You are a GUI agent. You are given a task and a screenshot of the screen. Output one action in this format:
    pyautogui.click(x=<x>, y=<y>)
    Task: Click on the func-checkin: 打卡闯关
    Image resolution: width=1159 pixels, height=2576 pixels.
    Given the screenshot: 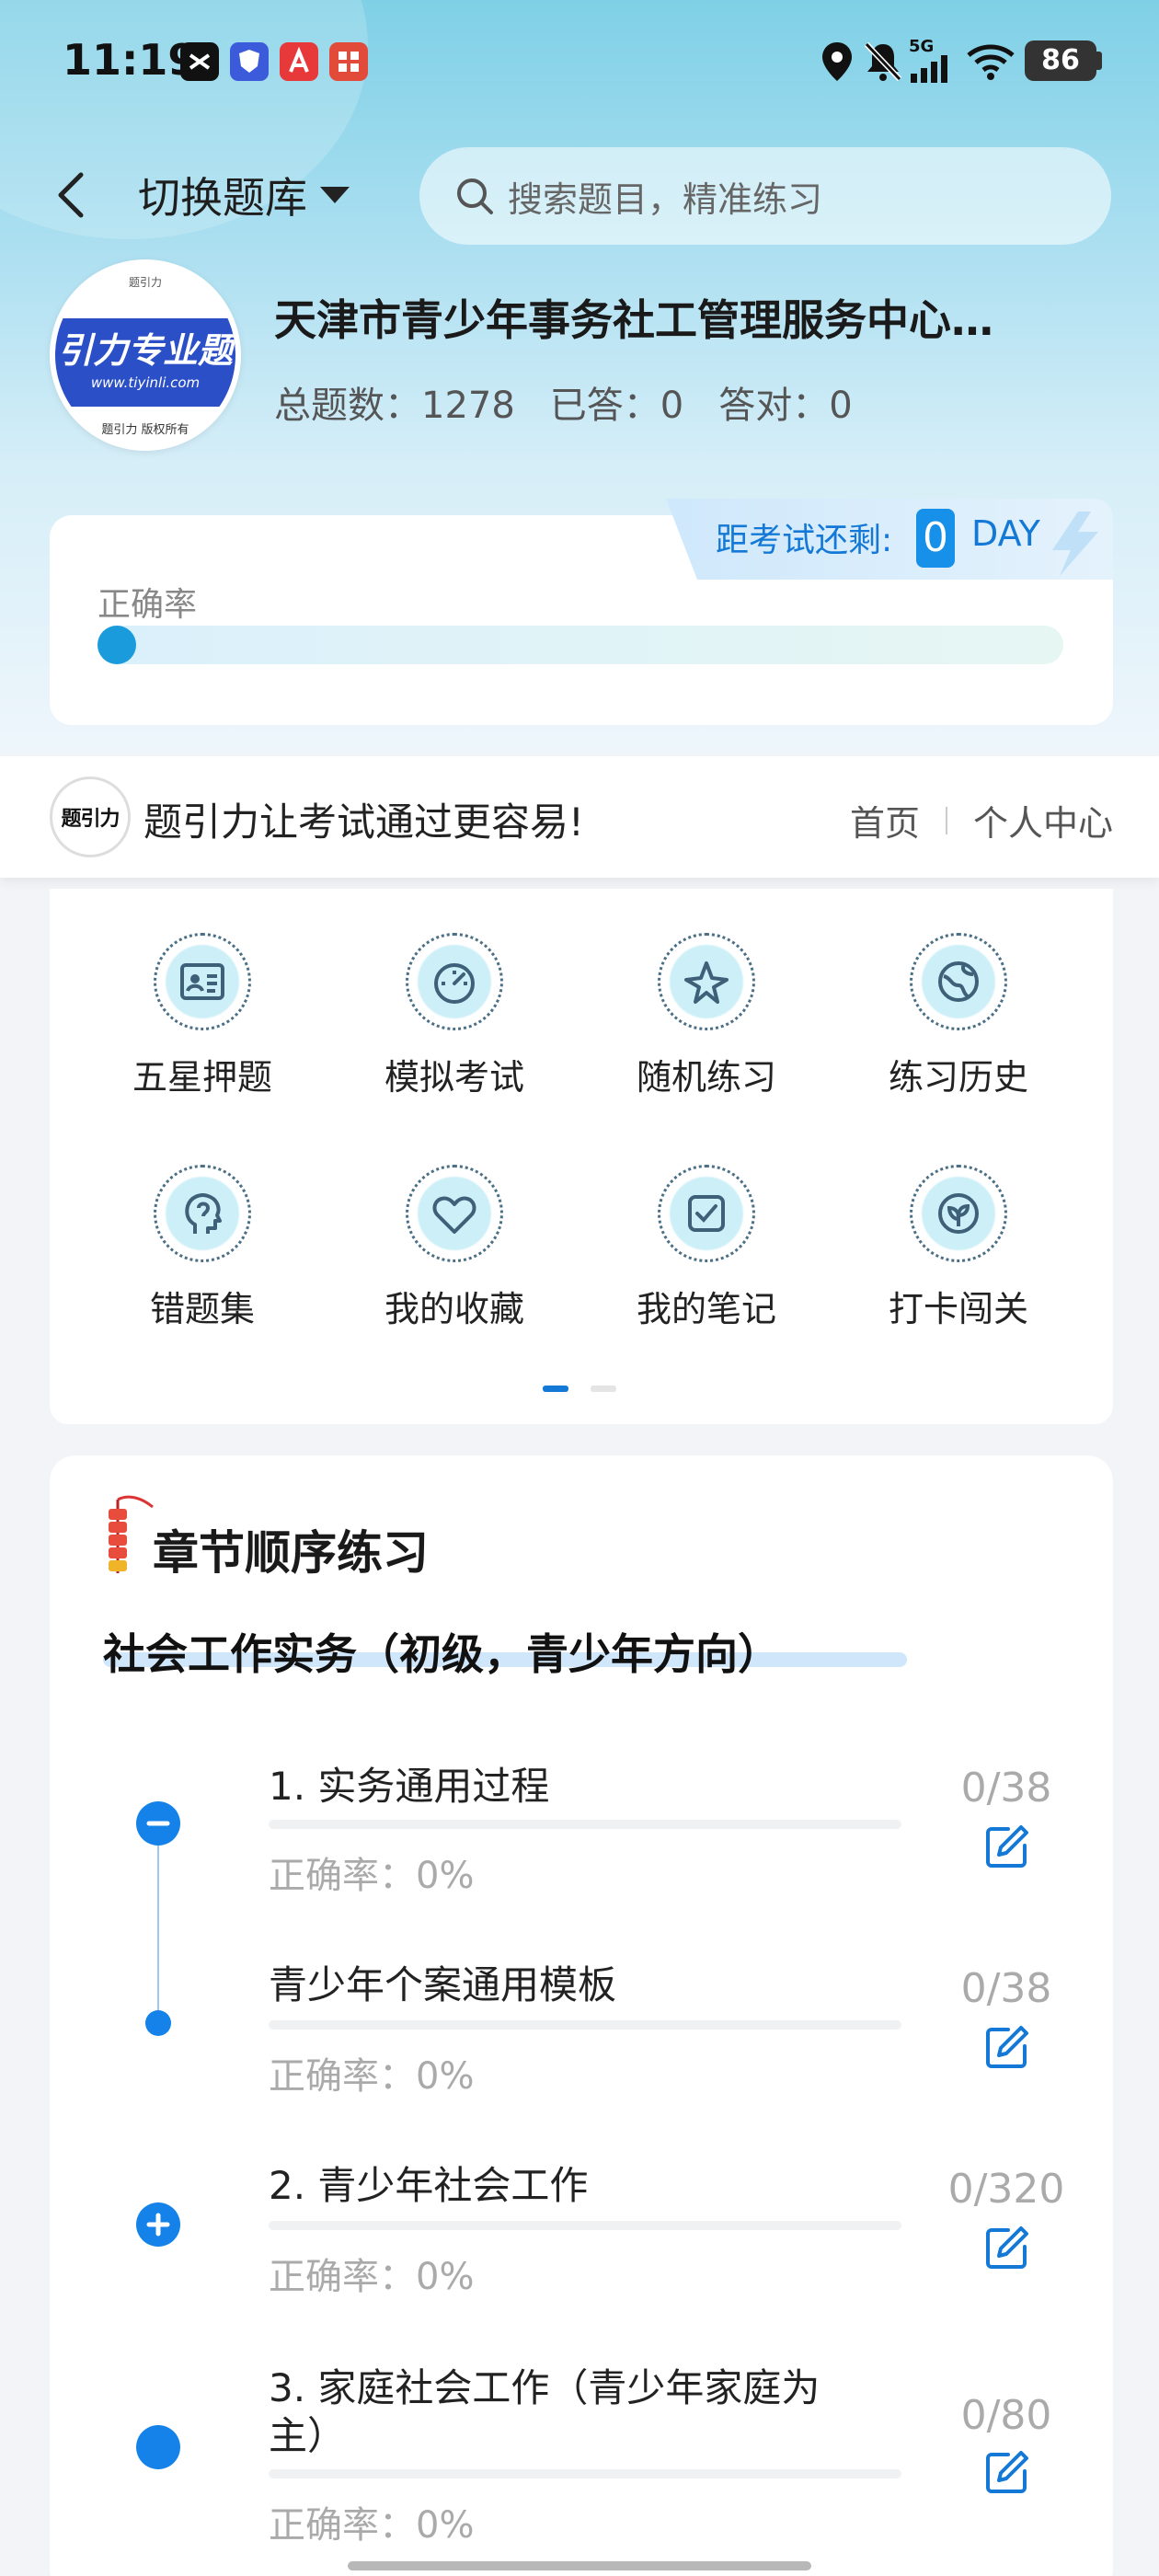 What is the action you would take?
    pyautogui.click(x=958, y=1248)
    